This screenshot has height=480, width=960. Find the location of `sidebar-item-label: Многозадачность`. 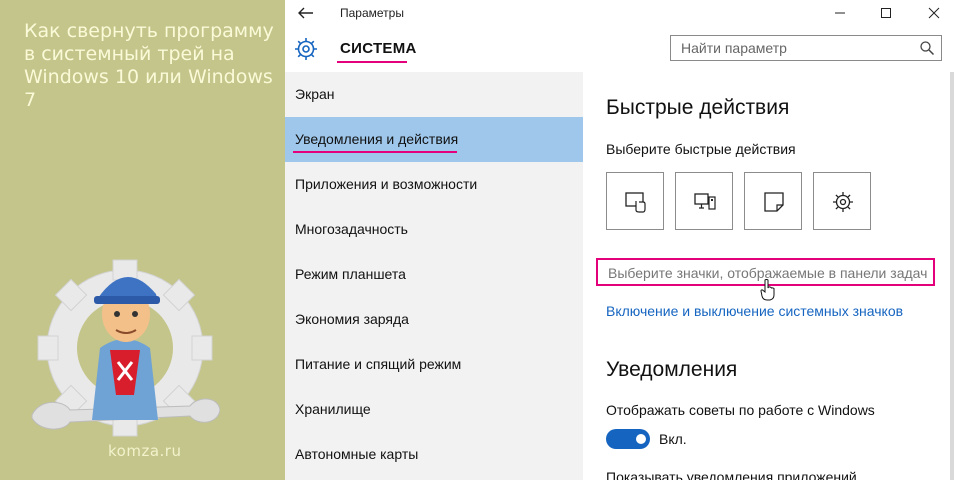

sidebar-item-label: Многозадачность is located at coordinates (351, 229).